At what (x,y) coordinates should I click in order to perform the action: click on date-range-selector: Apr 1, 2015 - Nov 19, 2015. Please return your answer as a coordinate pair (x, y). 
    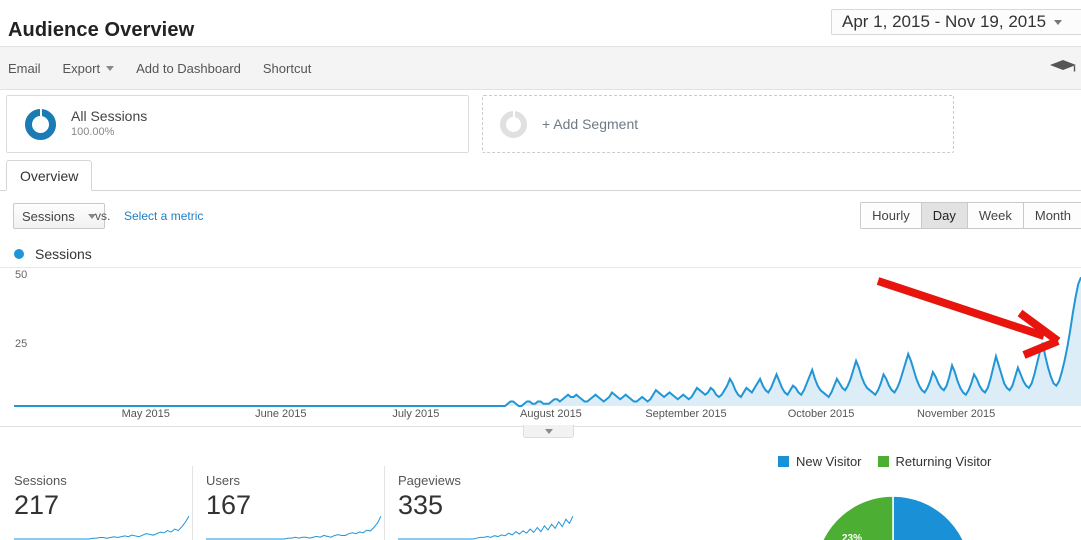
    Looking at the image, I should click on (956, 22).